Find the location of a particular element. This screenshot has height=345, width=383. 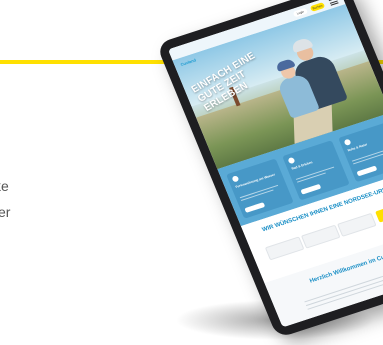

leaf-icon is located at coordinates (347, 142).